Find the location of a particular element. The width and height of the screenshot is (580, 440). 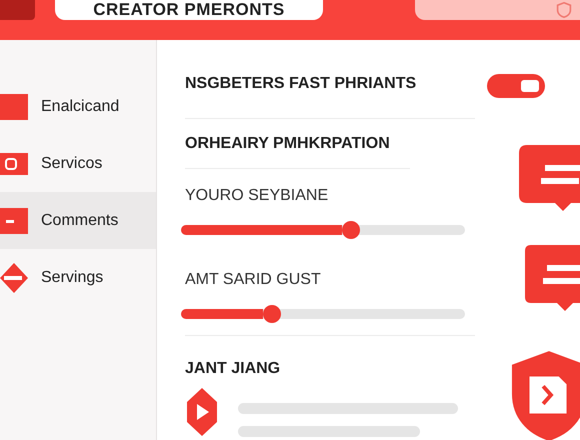

sidebar-item: Comments is located at coordinates (78, 220).